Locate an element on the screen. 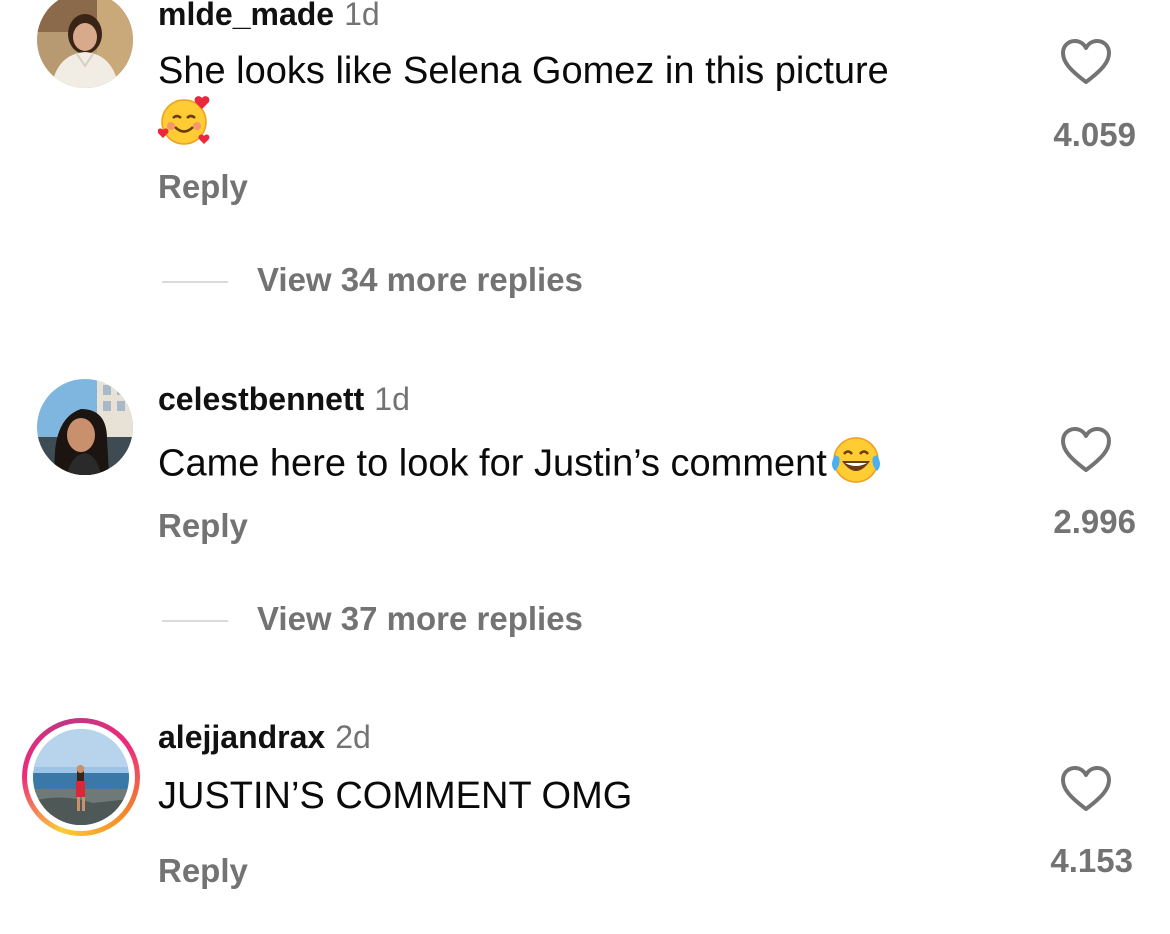  like-count: 4.153 is located at coordinates (1091, 860).